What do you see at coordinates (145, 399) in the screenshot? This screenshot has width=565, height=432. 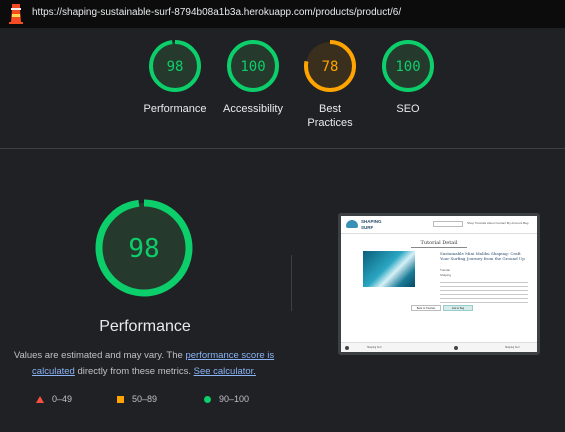 I see `legend-range: 50–89` at bounding box center [145, 399].